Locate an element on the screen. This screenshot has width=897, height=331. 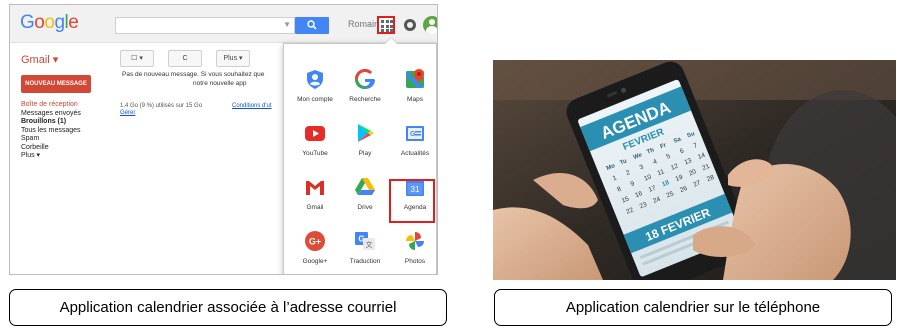
folder-item: Plus ▾ is located at coordinates (51, 156).